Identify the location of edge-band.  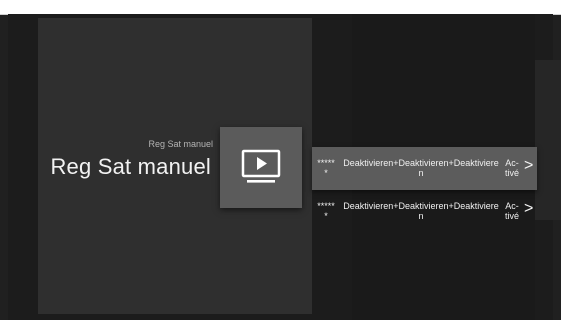
(548, 140).